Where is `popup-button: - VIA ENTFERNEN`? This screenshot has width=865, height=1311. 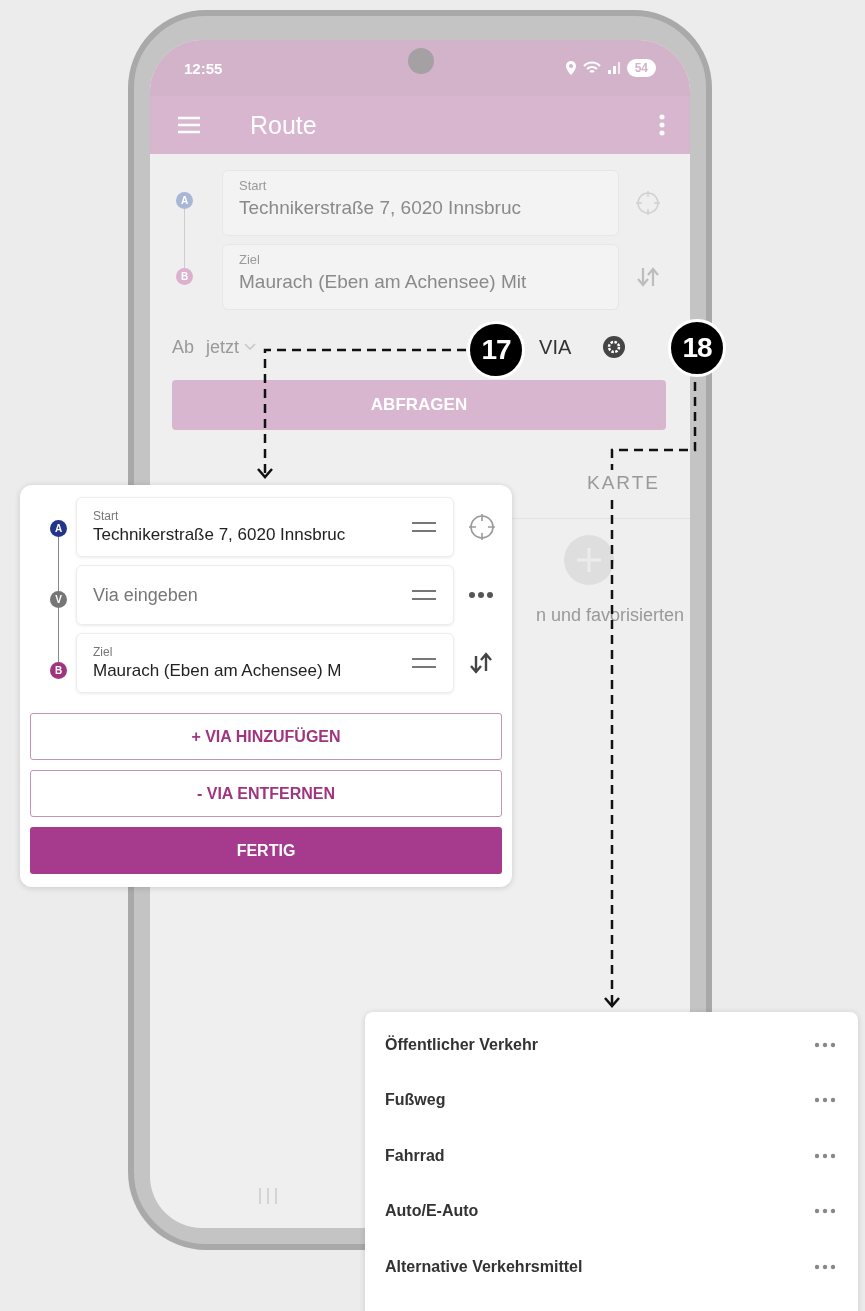 popup-button: - VIA ENTFERNEN is located at coordinates (266, 793).